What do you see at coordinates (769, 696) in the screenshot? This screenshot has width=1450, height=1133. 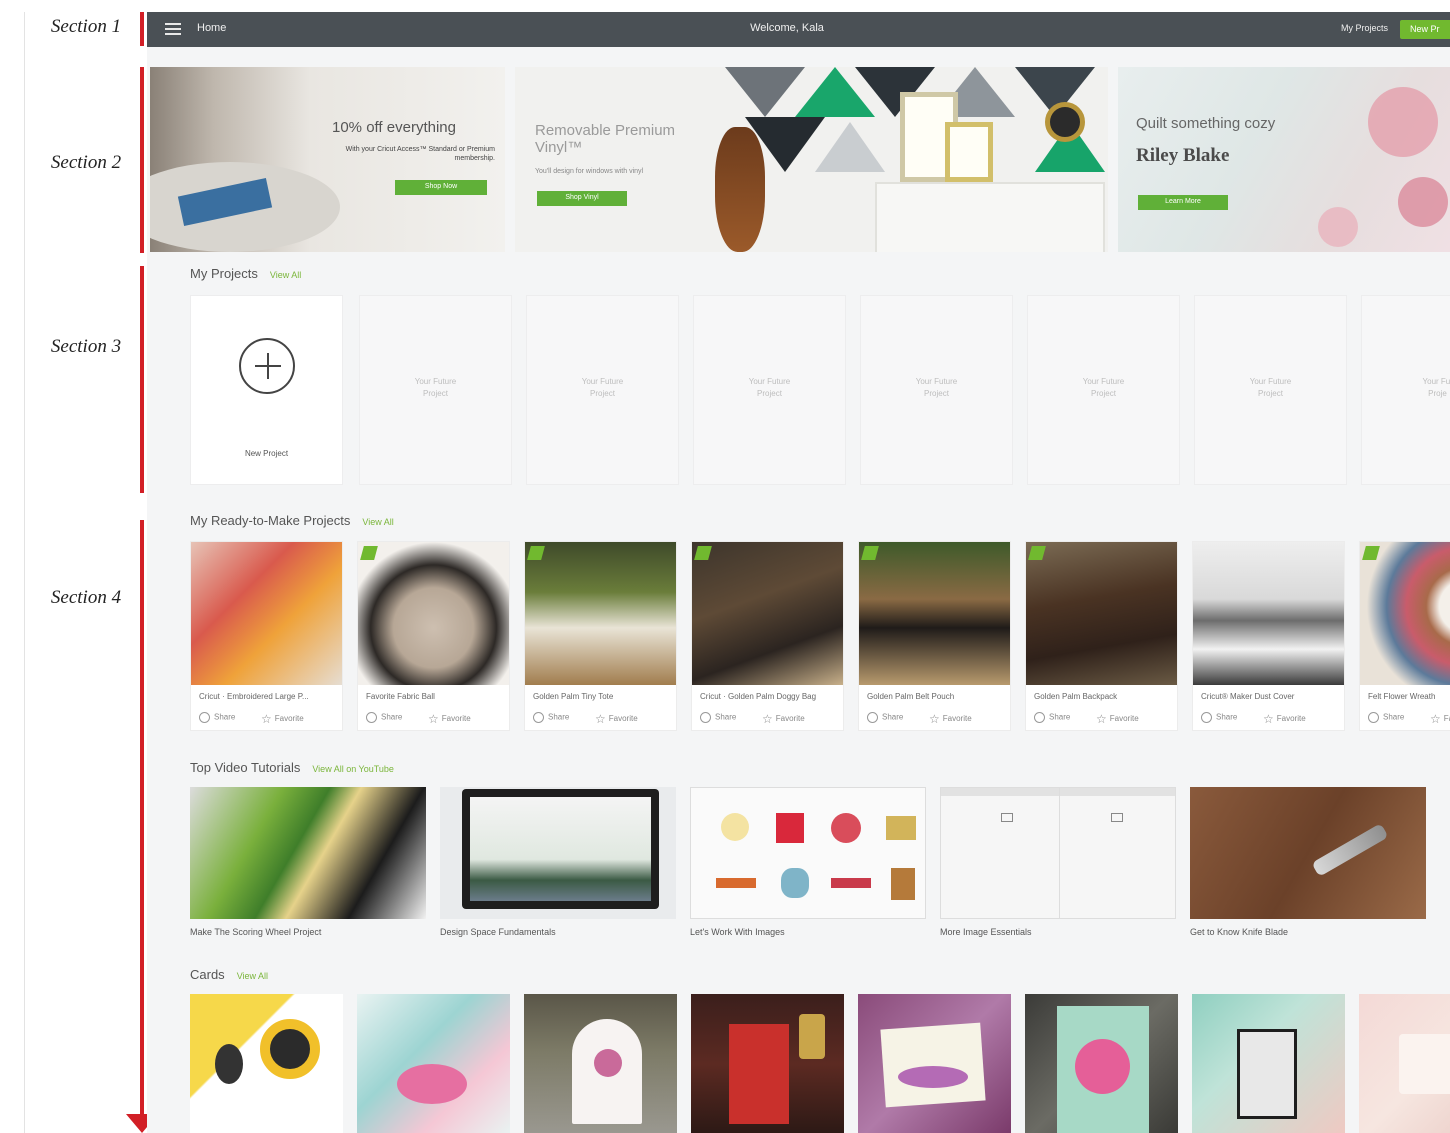 I see `project-title: Cricut · Golden Palm Doggy Bag` at bounding box center [769, 696].